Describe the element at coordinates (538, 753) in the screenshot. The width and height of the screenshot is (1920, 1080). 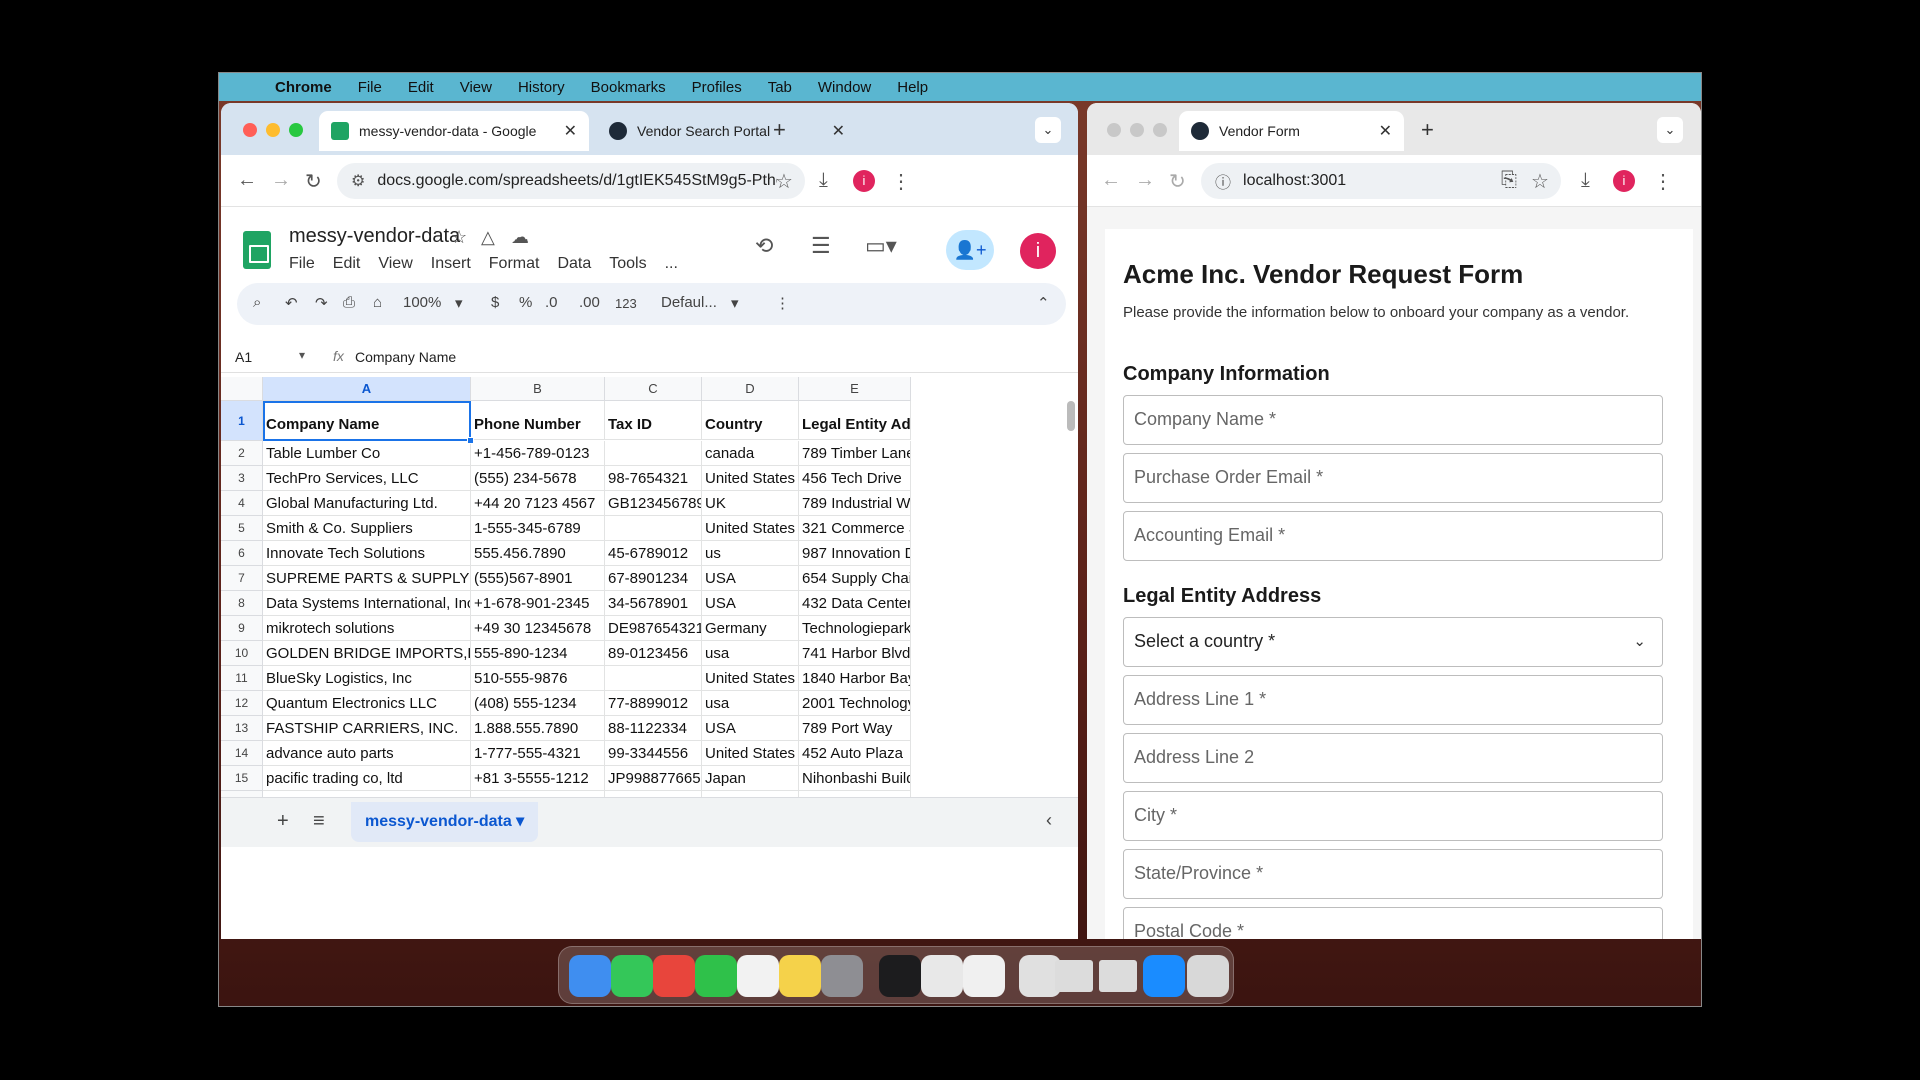
I see `table-cell: 1-777-555-4321` at that location.